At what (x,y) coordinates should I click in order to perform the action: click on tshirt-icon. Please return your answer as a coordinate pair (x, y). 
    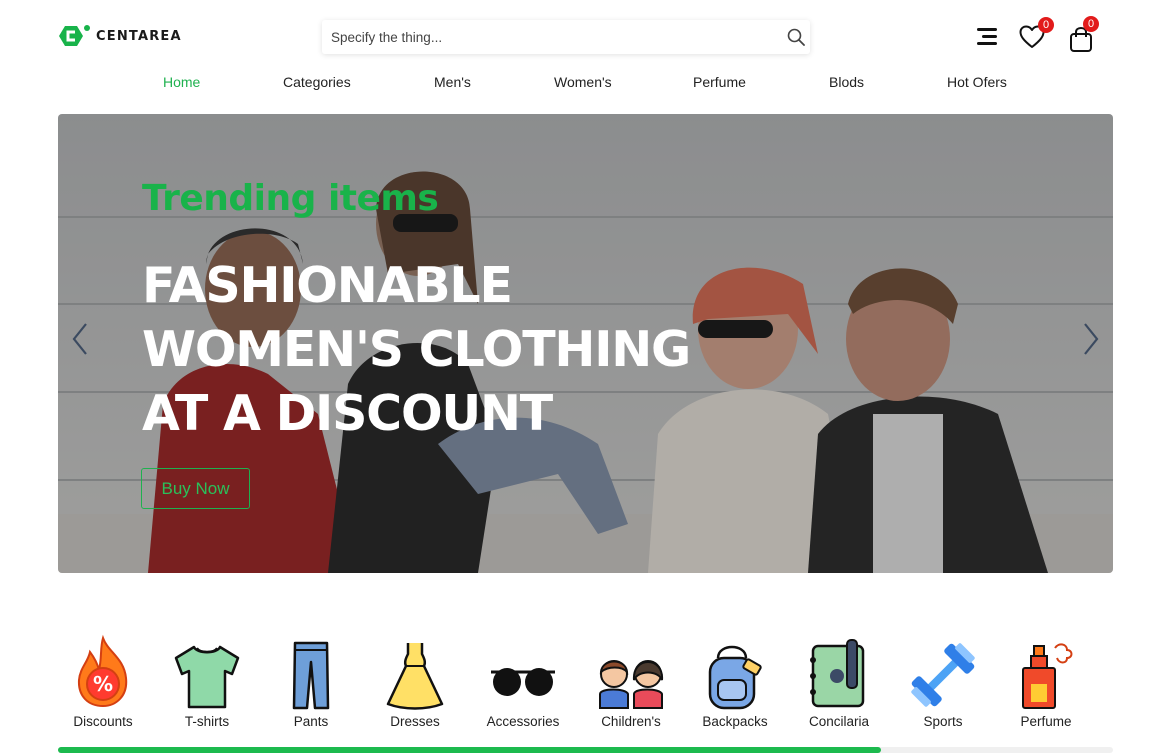
    Looking at the image, I should click on (207, 677).